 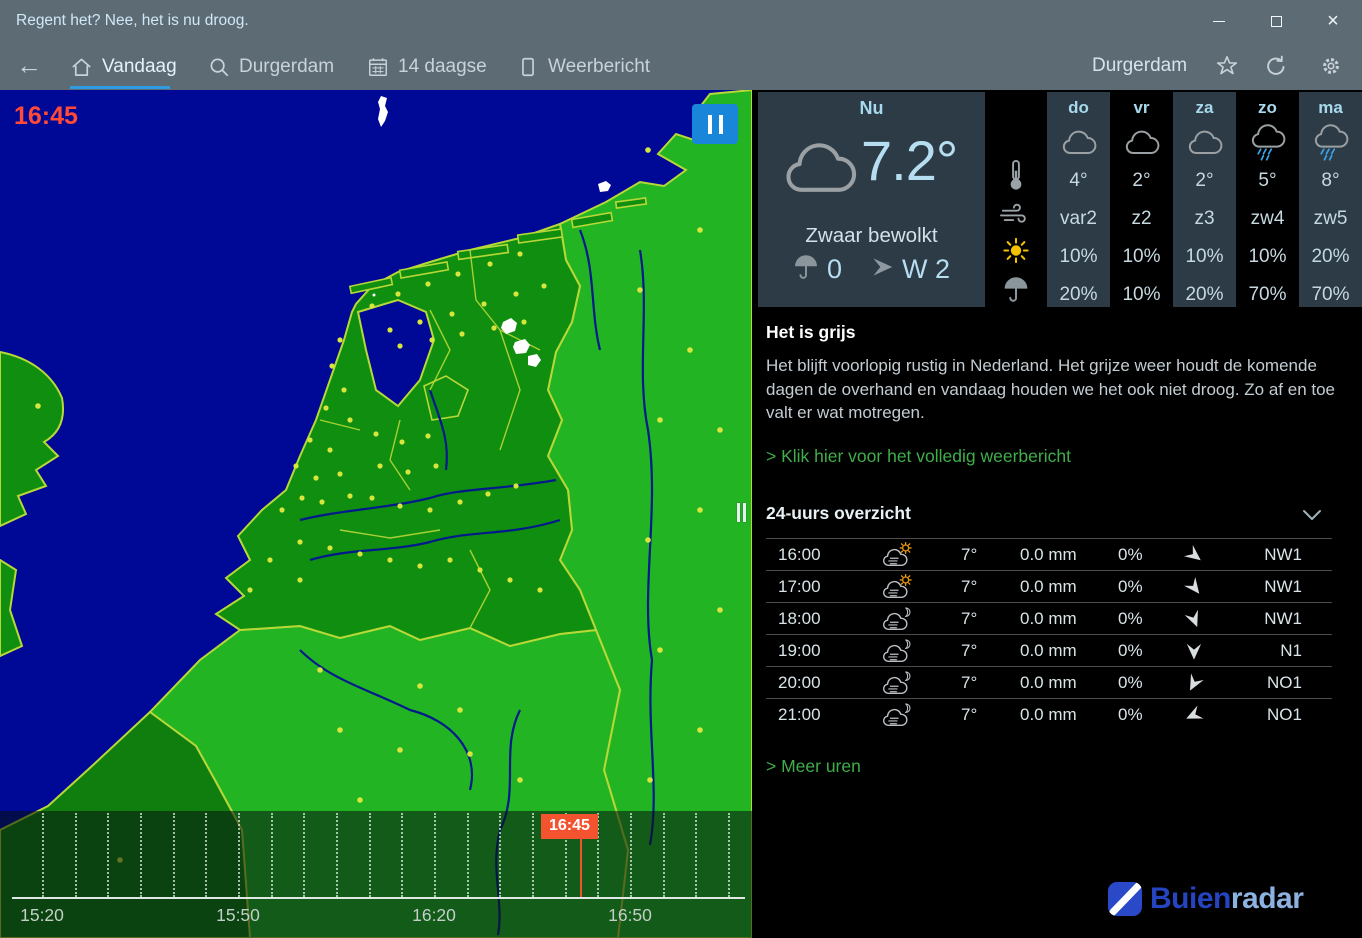 I want to click on logo-text-radar: radar, so click(x=1267, y=898).